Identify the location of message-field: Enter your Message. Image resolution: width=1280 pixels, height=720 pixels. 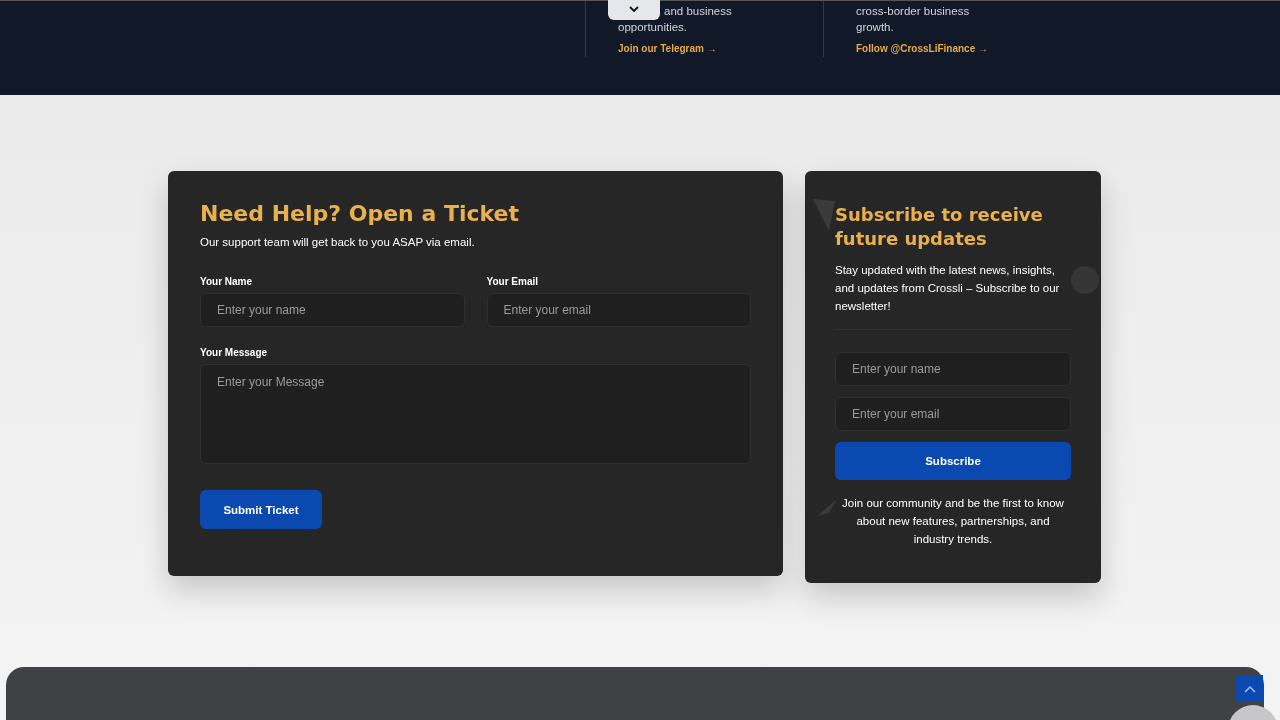
(475, 414).